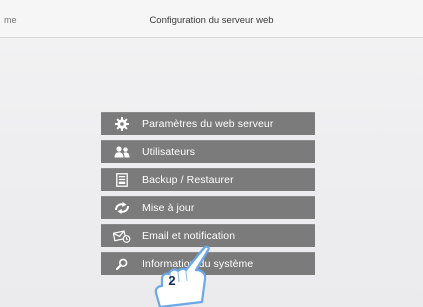  Describe the element at coordinates (188, 180) in the screenshot. I see `menu-item-label: Backup / Restaurer` at that location.